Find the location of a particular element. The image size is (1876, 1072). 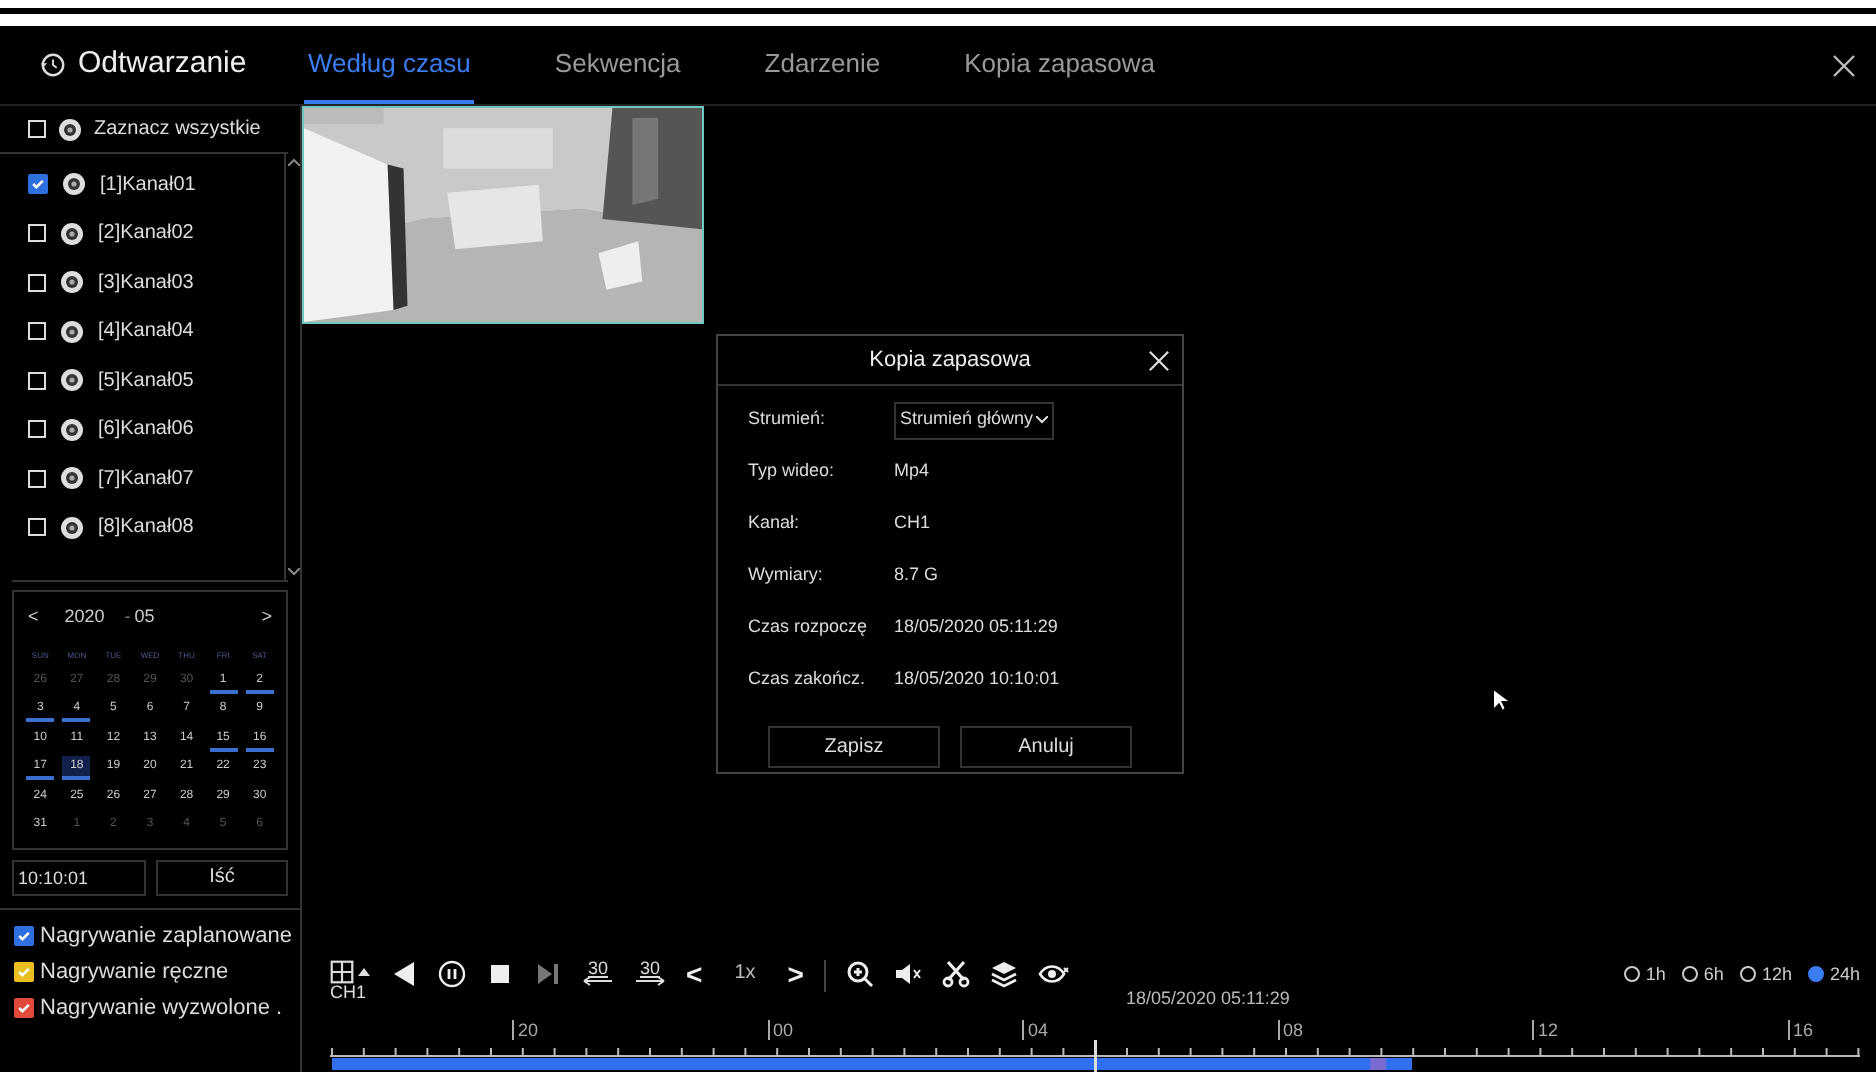

field-value: CH1 is located at coordinates (912, 523).